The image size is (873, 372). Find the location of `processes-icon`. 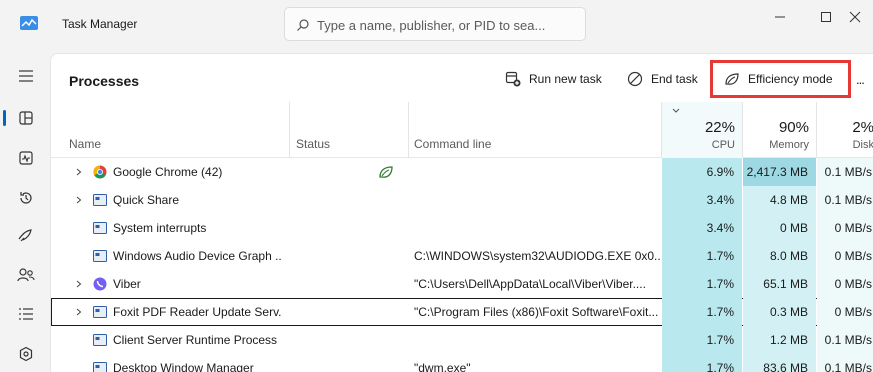

processes-icon is located at coordinates (26, 118).